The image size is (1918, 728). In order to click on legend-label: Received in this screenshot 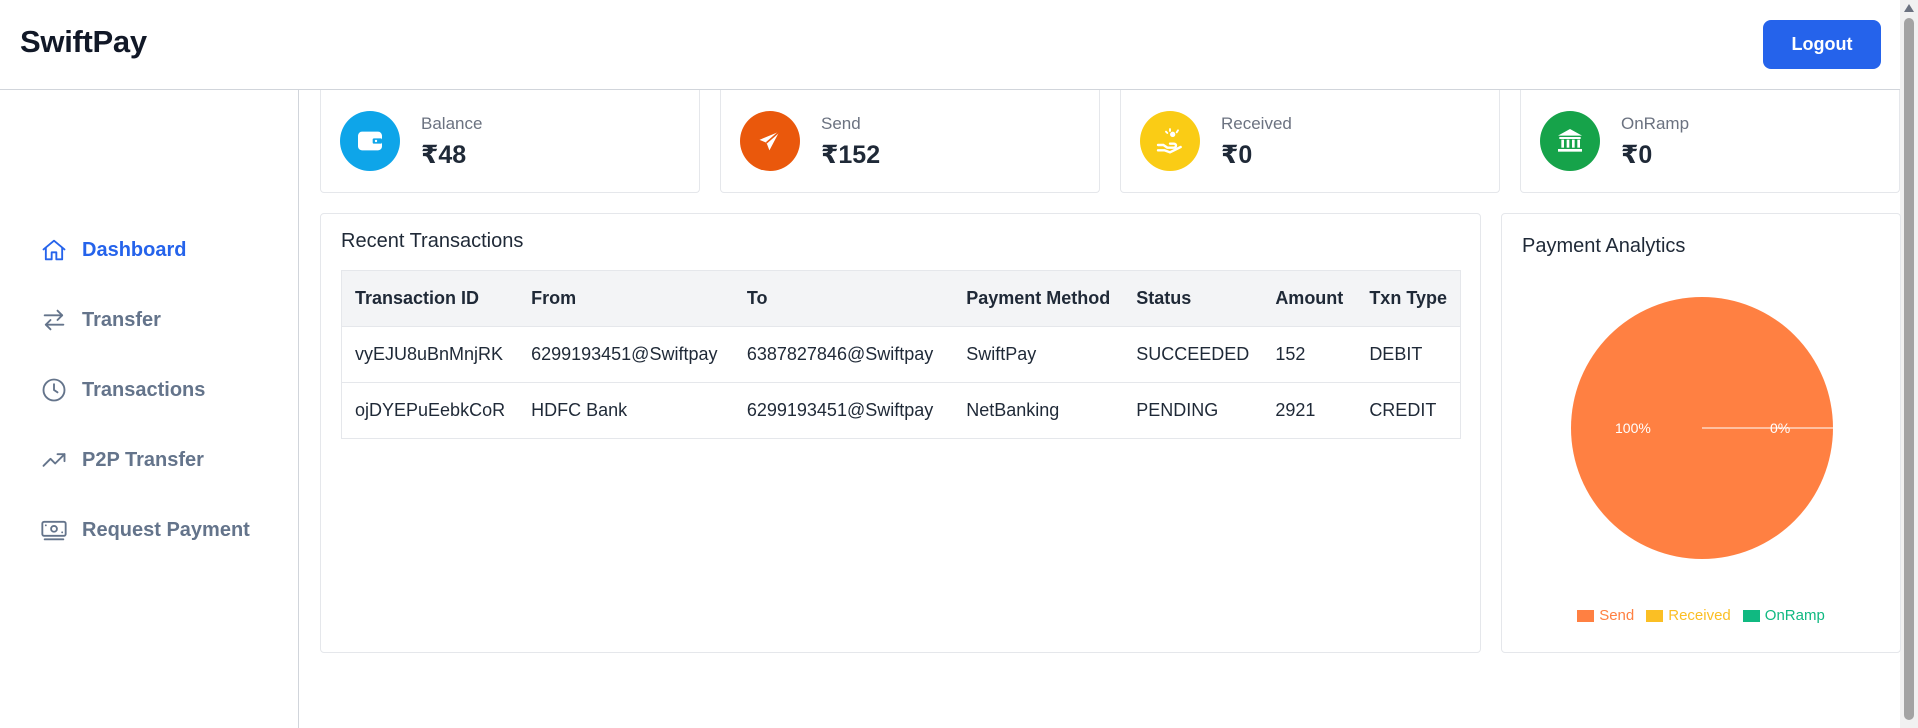, I will do `click(1699, 615)`.